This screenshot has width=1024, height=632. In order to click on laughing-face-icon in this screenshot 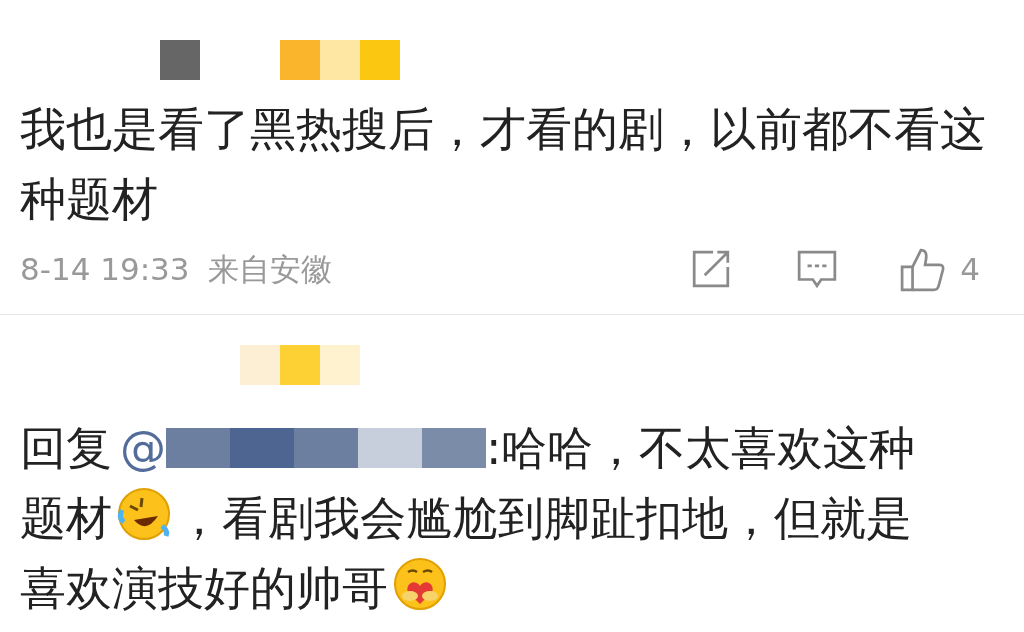, I will do `click(144, 514)`.